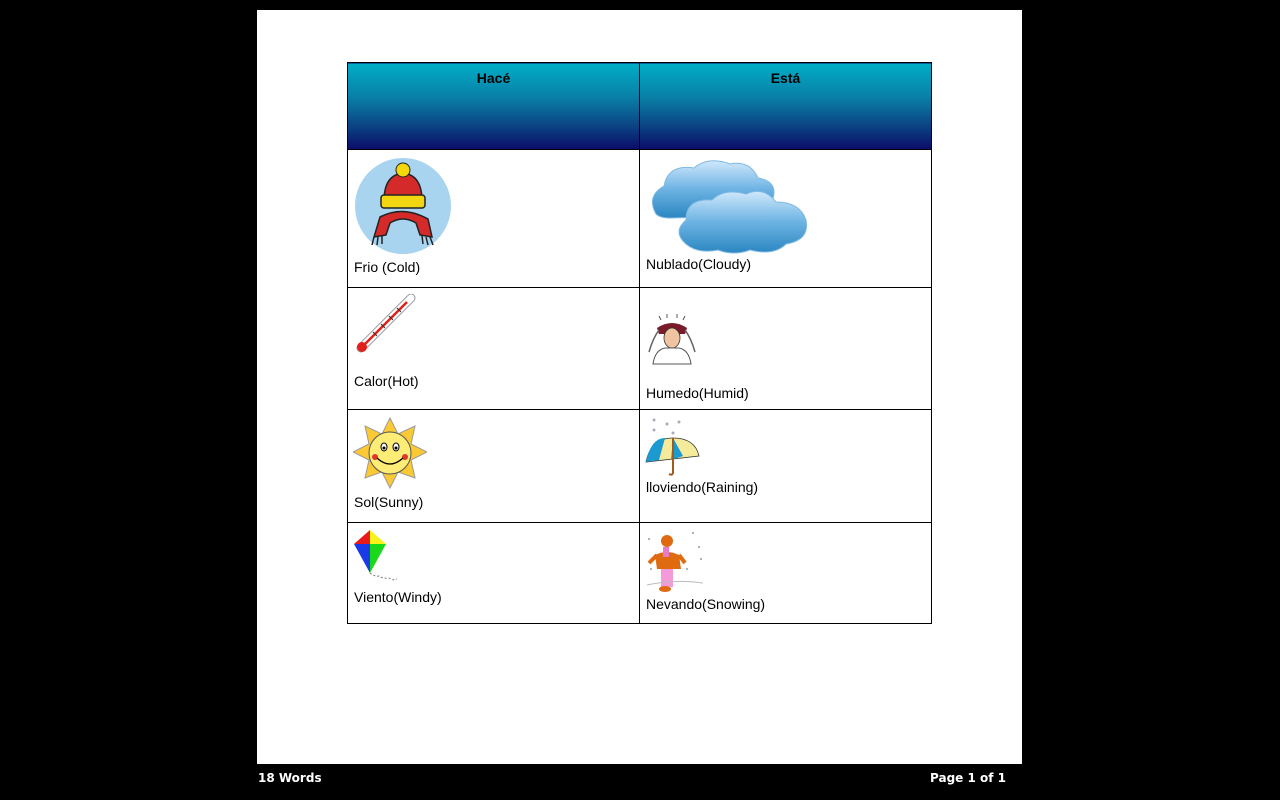 This screenshot has width=1280, height=800. What do you see at coordinates (699, 264) in the screenshot?
I see `label-cloudy: Nublado(Cloudy)` at bounding box center [699, 264].